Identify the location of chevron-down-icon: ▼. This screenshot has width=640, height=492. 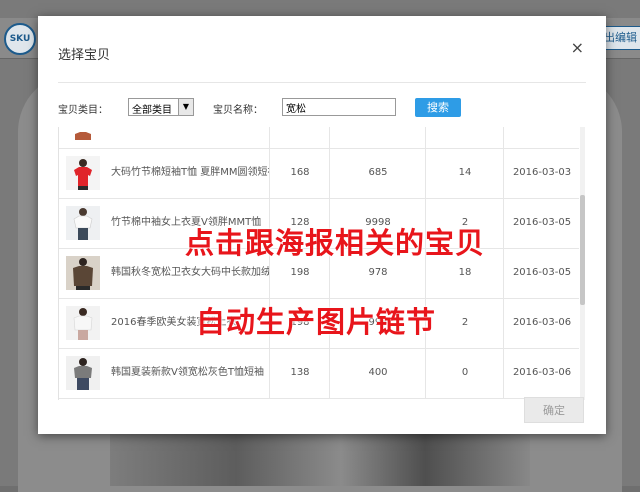
(185, 107).